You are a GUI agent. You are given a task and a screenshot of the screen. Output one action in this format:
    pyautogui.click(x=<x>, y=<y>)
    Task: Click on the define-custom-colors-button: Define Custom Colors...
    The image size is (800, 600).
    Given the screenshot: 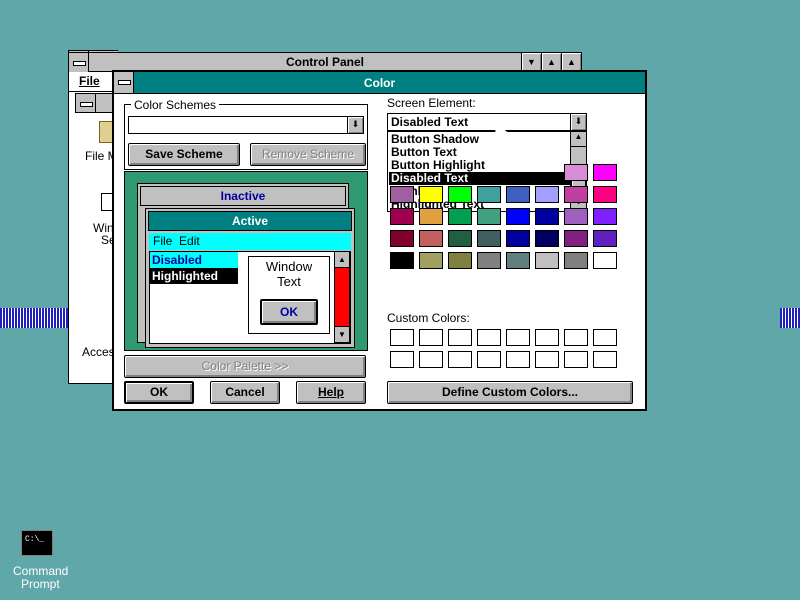 What is the action you would take?
    pyautogui.click(x=510, y=392)
    